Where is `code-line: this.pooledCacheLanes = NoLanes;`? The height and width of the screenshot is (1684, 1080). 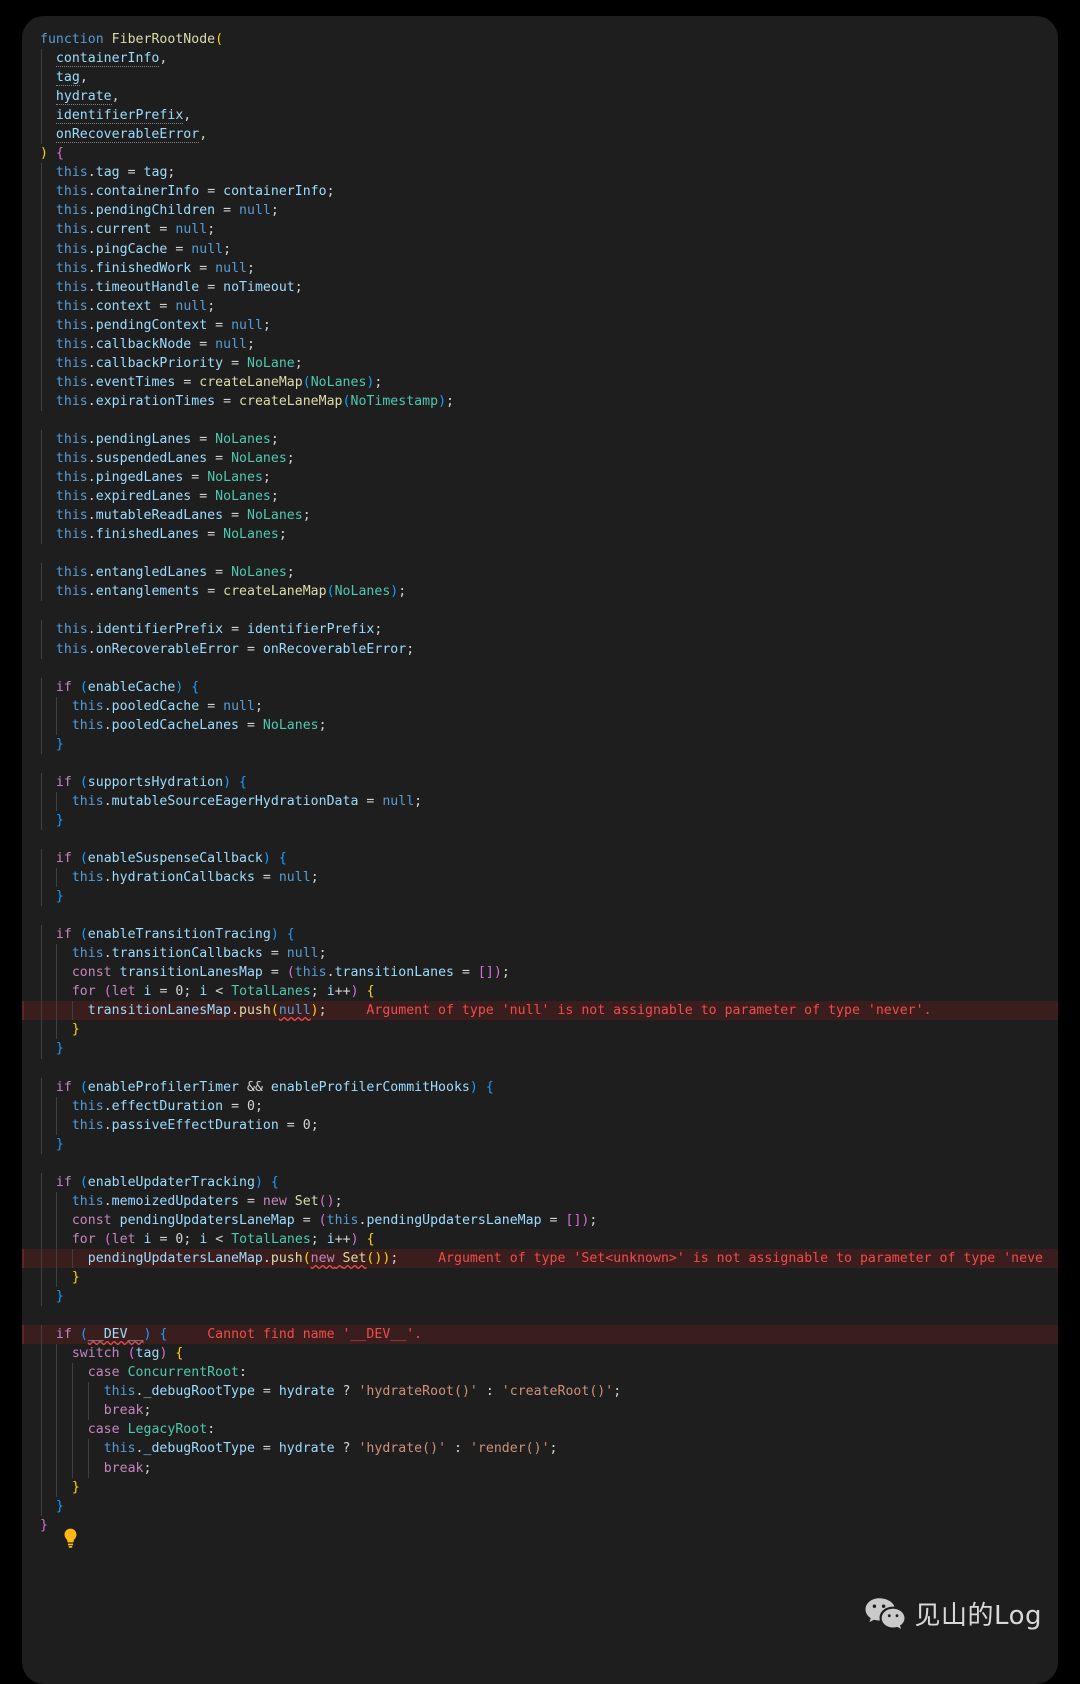
code-line: this.pooledCacheLanes = NoLanes; is located at coordinates (540, 725).